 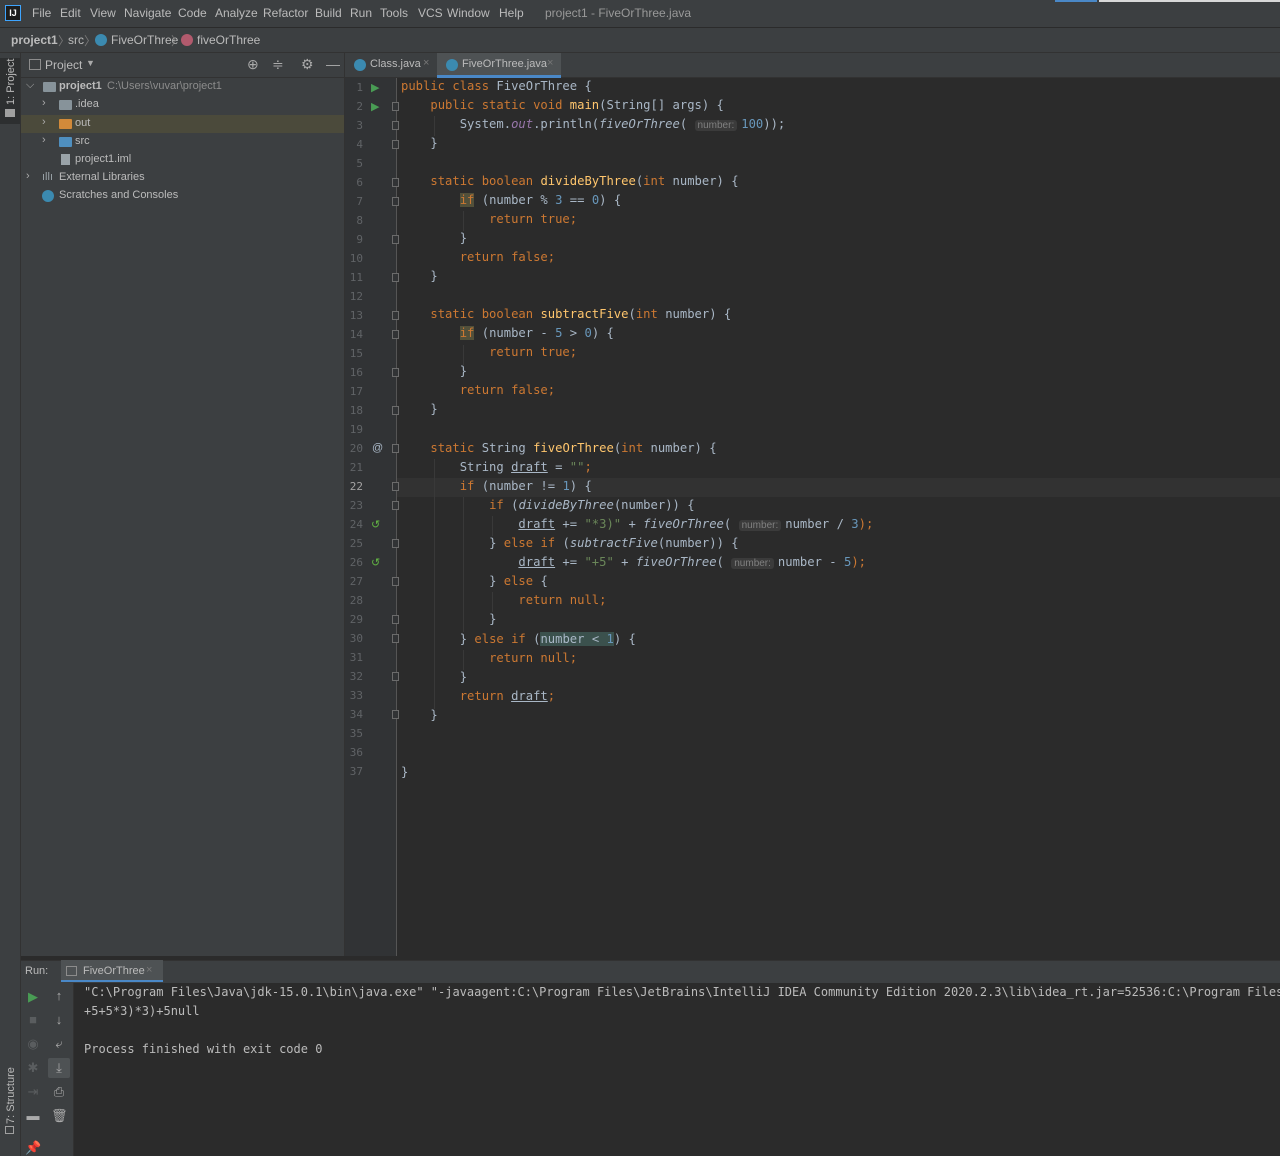 I want to click on soft-wrap-icon: ⤶, so click(x=59, y=1044).